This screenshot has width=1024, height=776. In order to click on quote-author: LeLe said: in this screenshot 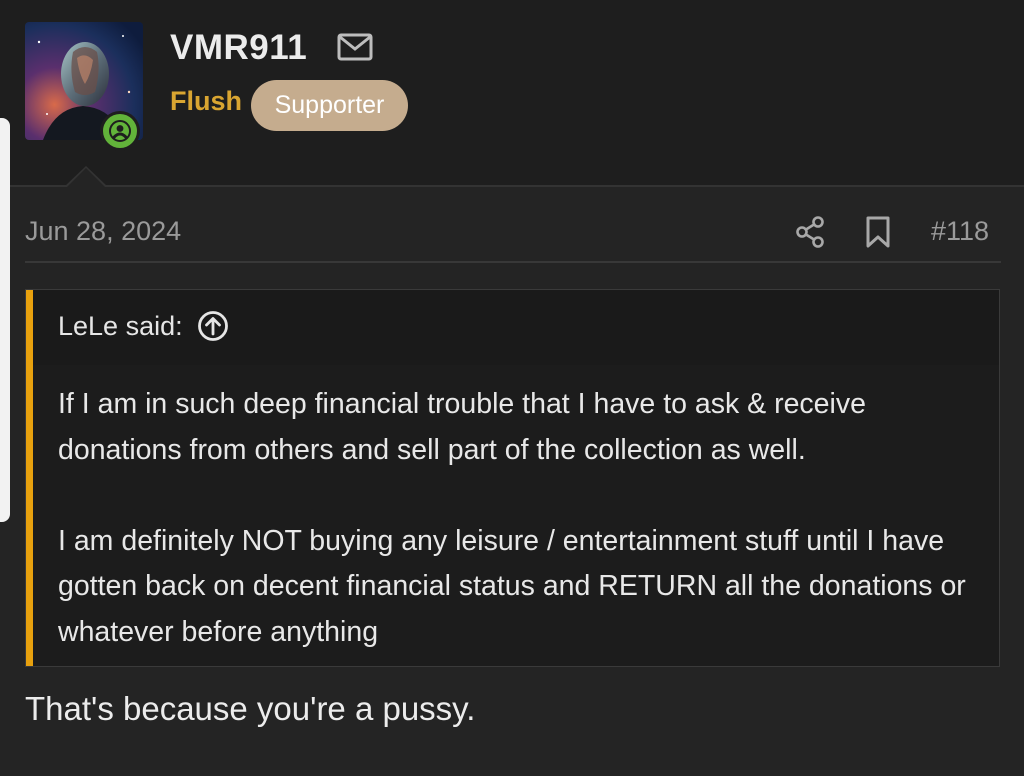, I will do `click(143, 326)`.